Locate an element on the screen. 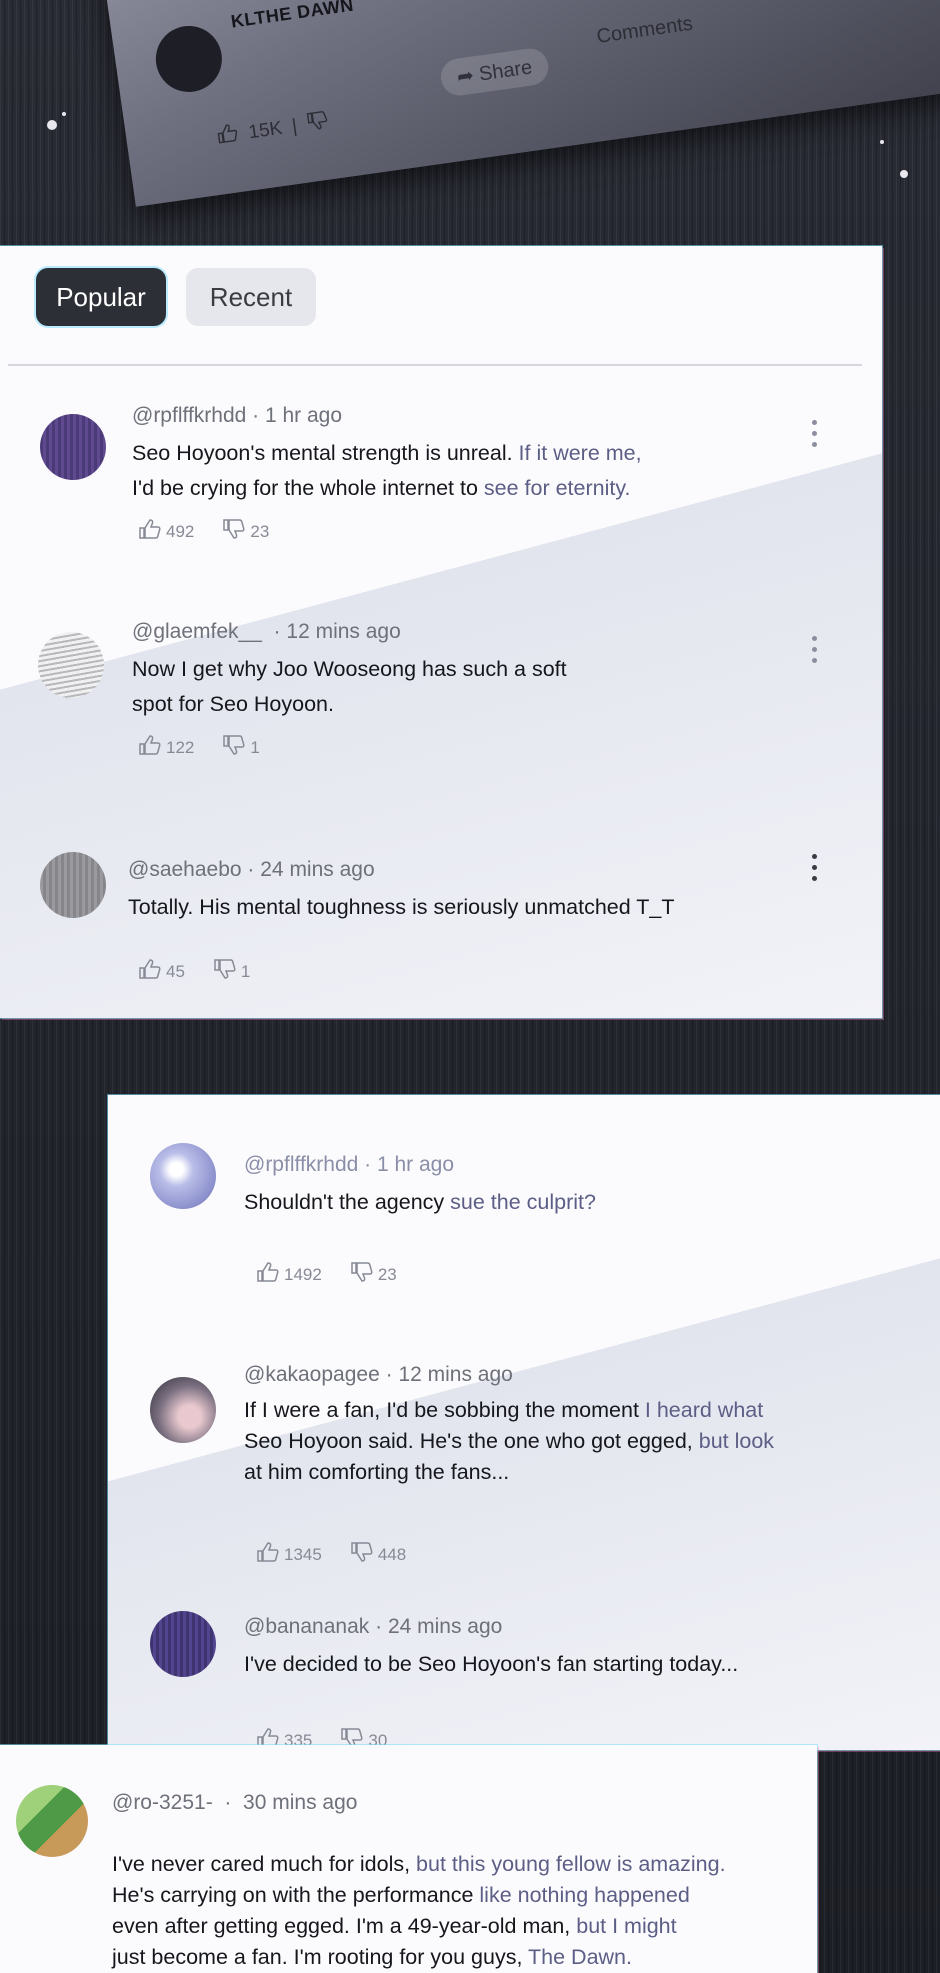 This screenshot has width=940, height=1973. share-button: ➦ Share is located at coordinates (494, 72).